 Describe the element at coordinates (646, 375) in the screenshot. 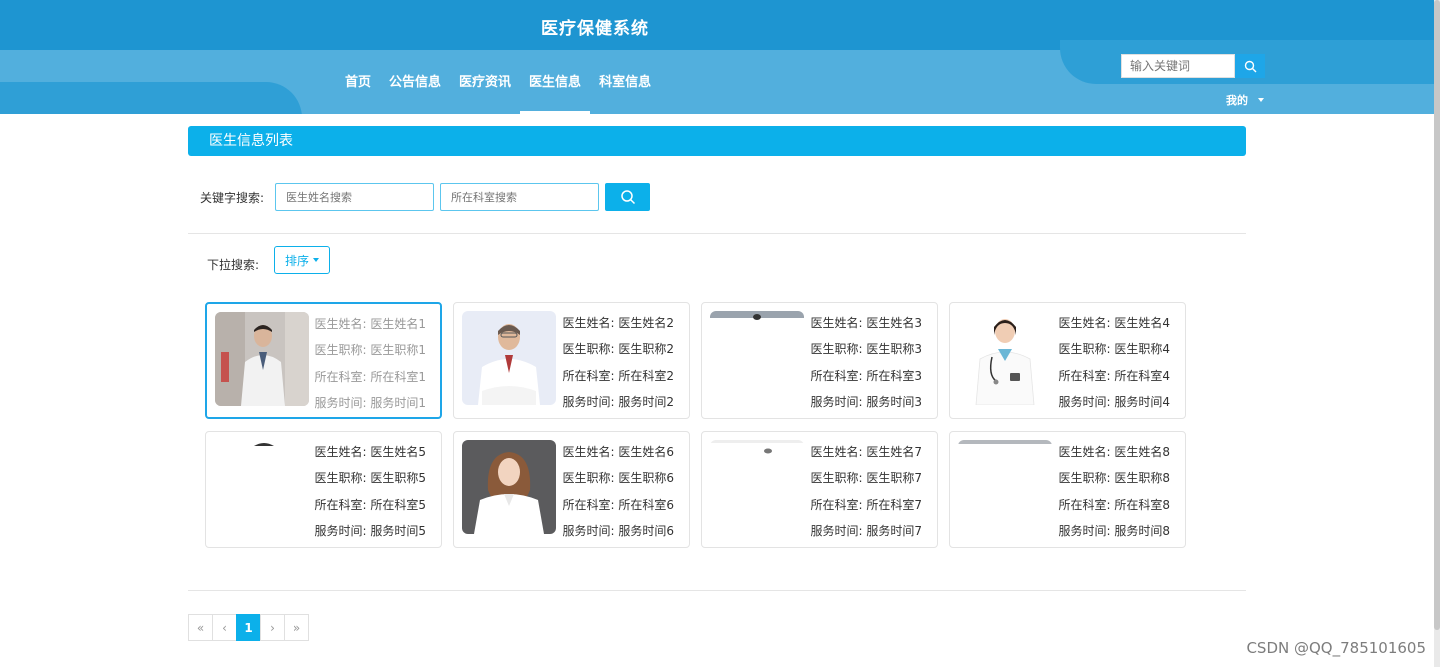

I see `doctor-department: 所在科室2` at that location.